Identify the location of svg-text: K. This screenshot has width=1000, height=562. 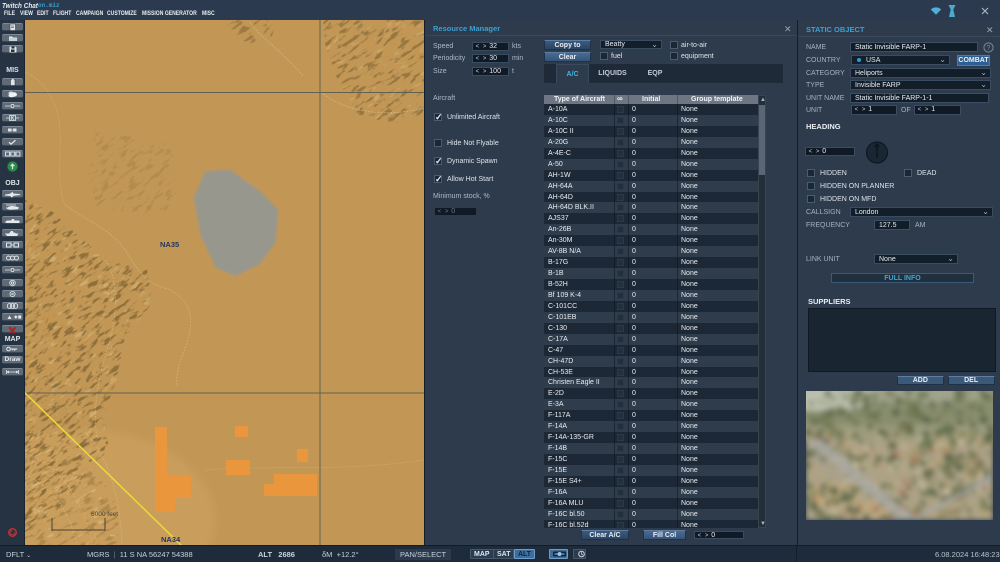
(13, 119).